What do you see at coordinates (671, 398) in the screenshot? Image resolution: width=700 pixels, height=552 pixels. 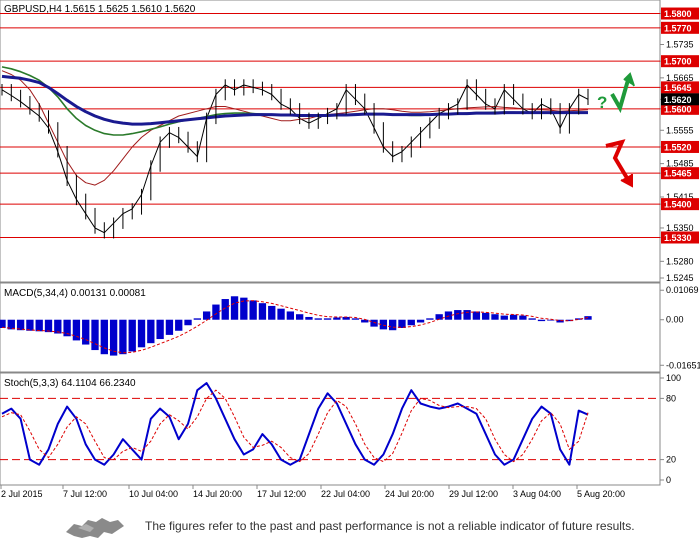 I see `stoch-tick-label: 80` at bounding box center [671, 398].